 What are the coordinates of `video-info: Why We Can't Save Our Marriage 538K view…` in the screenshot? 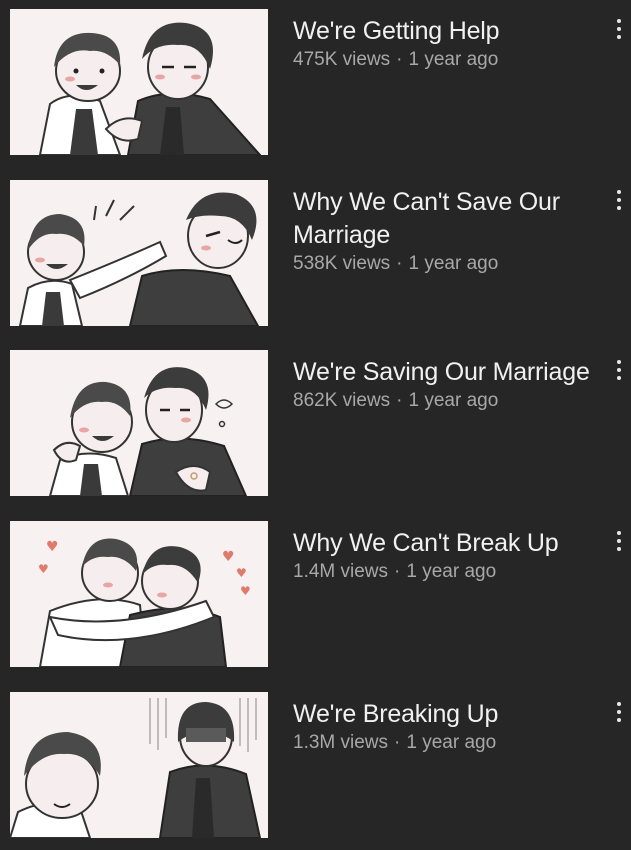 It's located at (452, 231).